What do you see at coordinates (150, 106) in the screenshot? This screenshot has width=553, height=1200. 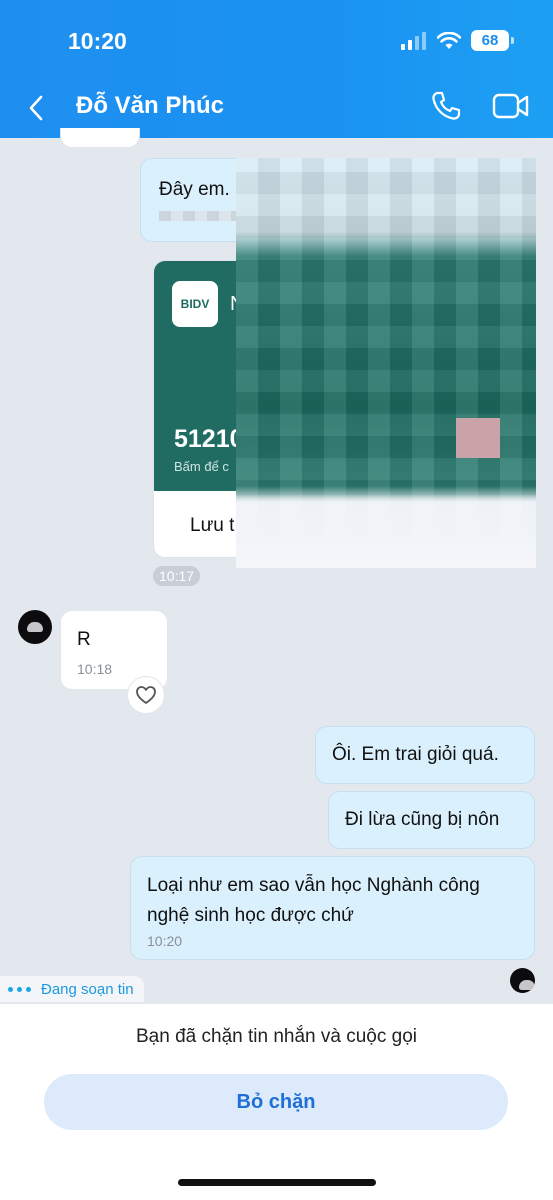 I see `contact-name: Đỗ Văn Phúc` at bounding box center [150, 106].